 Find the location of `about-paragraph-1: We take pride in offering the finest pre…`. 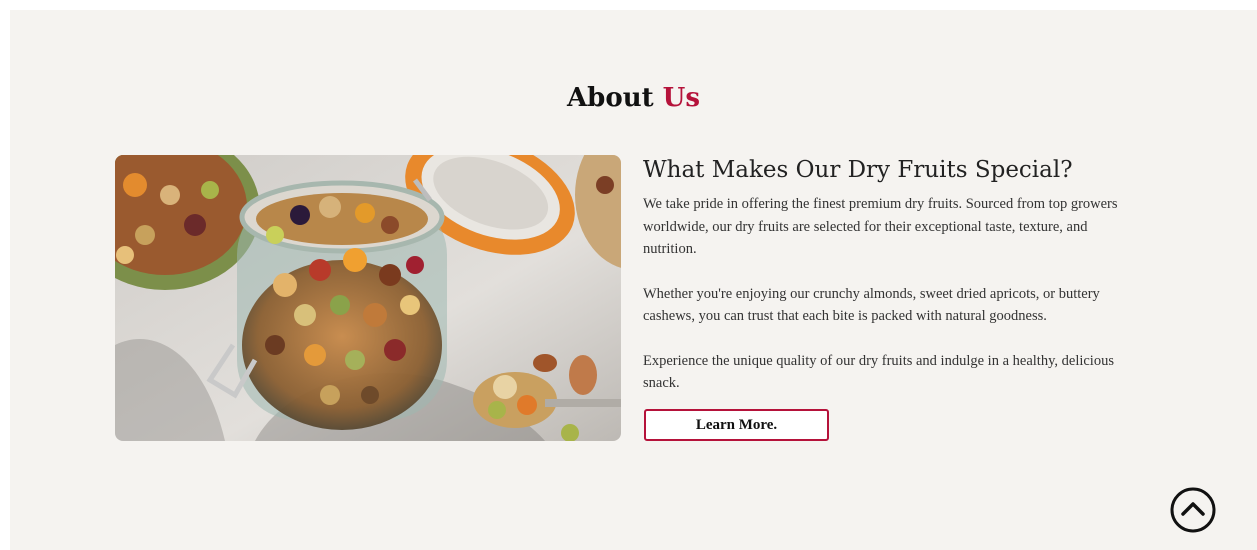

about-paragraph-1: We take pride in offering the finest pre… is located at coordinates (880, 226).